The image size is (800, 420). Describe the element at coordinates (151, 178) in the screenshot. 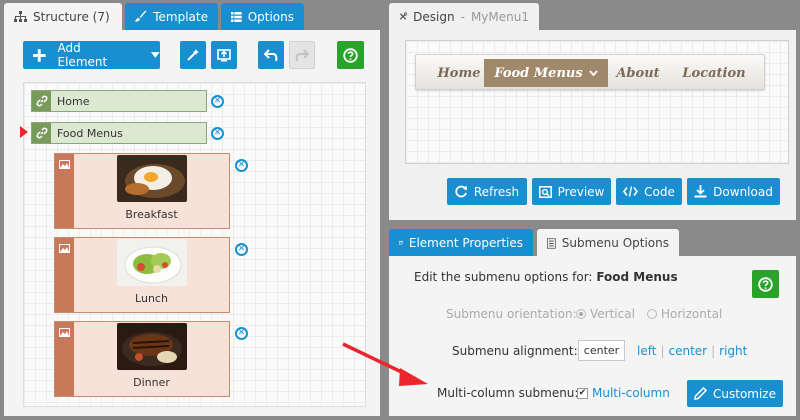

I see `breakfast-photo` at that location.